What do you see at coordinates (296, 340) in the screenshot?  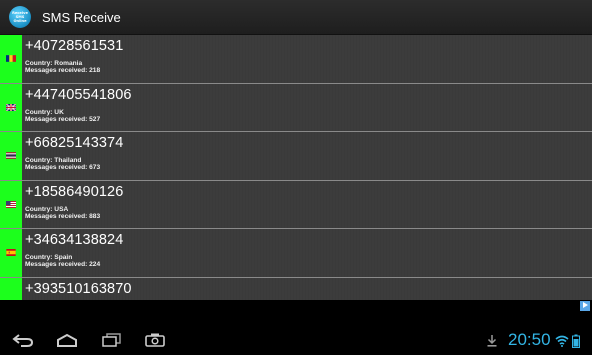 I see `system-navigation-bar` at bounding box center [296, 340].